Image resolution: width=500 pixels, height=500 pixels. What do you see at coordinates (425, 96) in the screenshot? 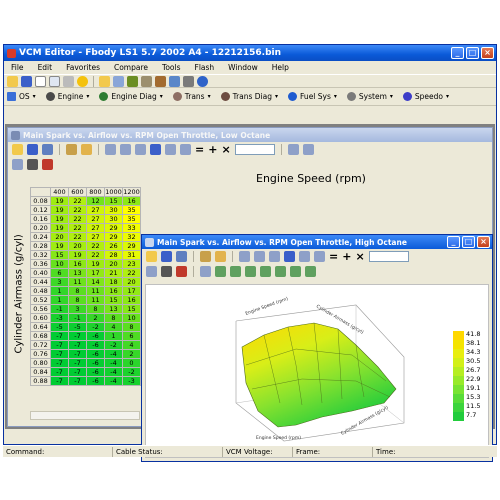
I see `nav-speedo: Speedo ▾` at bounding box center [425, 96].